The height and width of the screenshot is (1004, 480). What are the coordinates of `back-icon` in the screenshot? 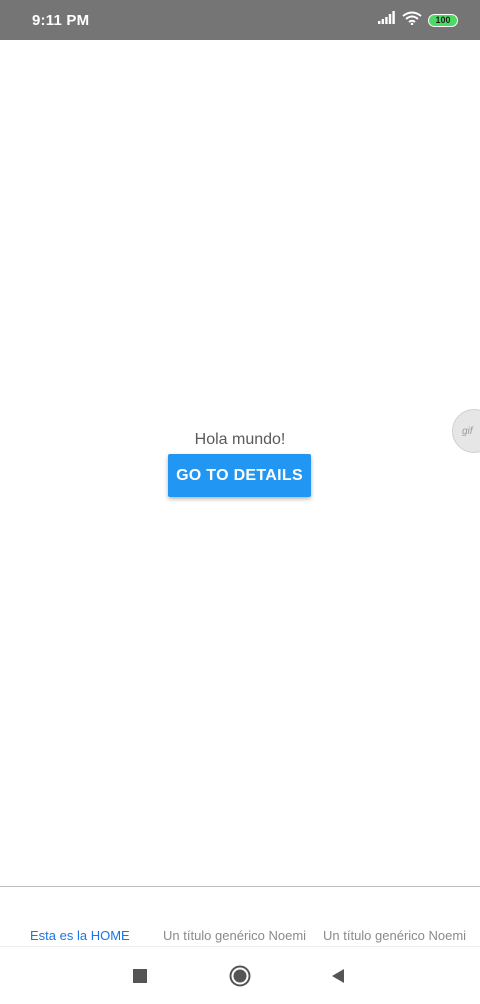 It's located at (338, 976).